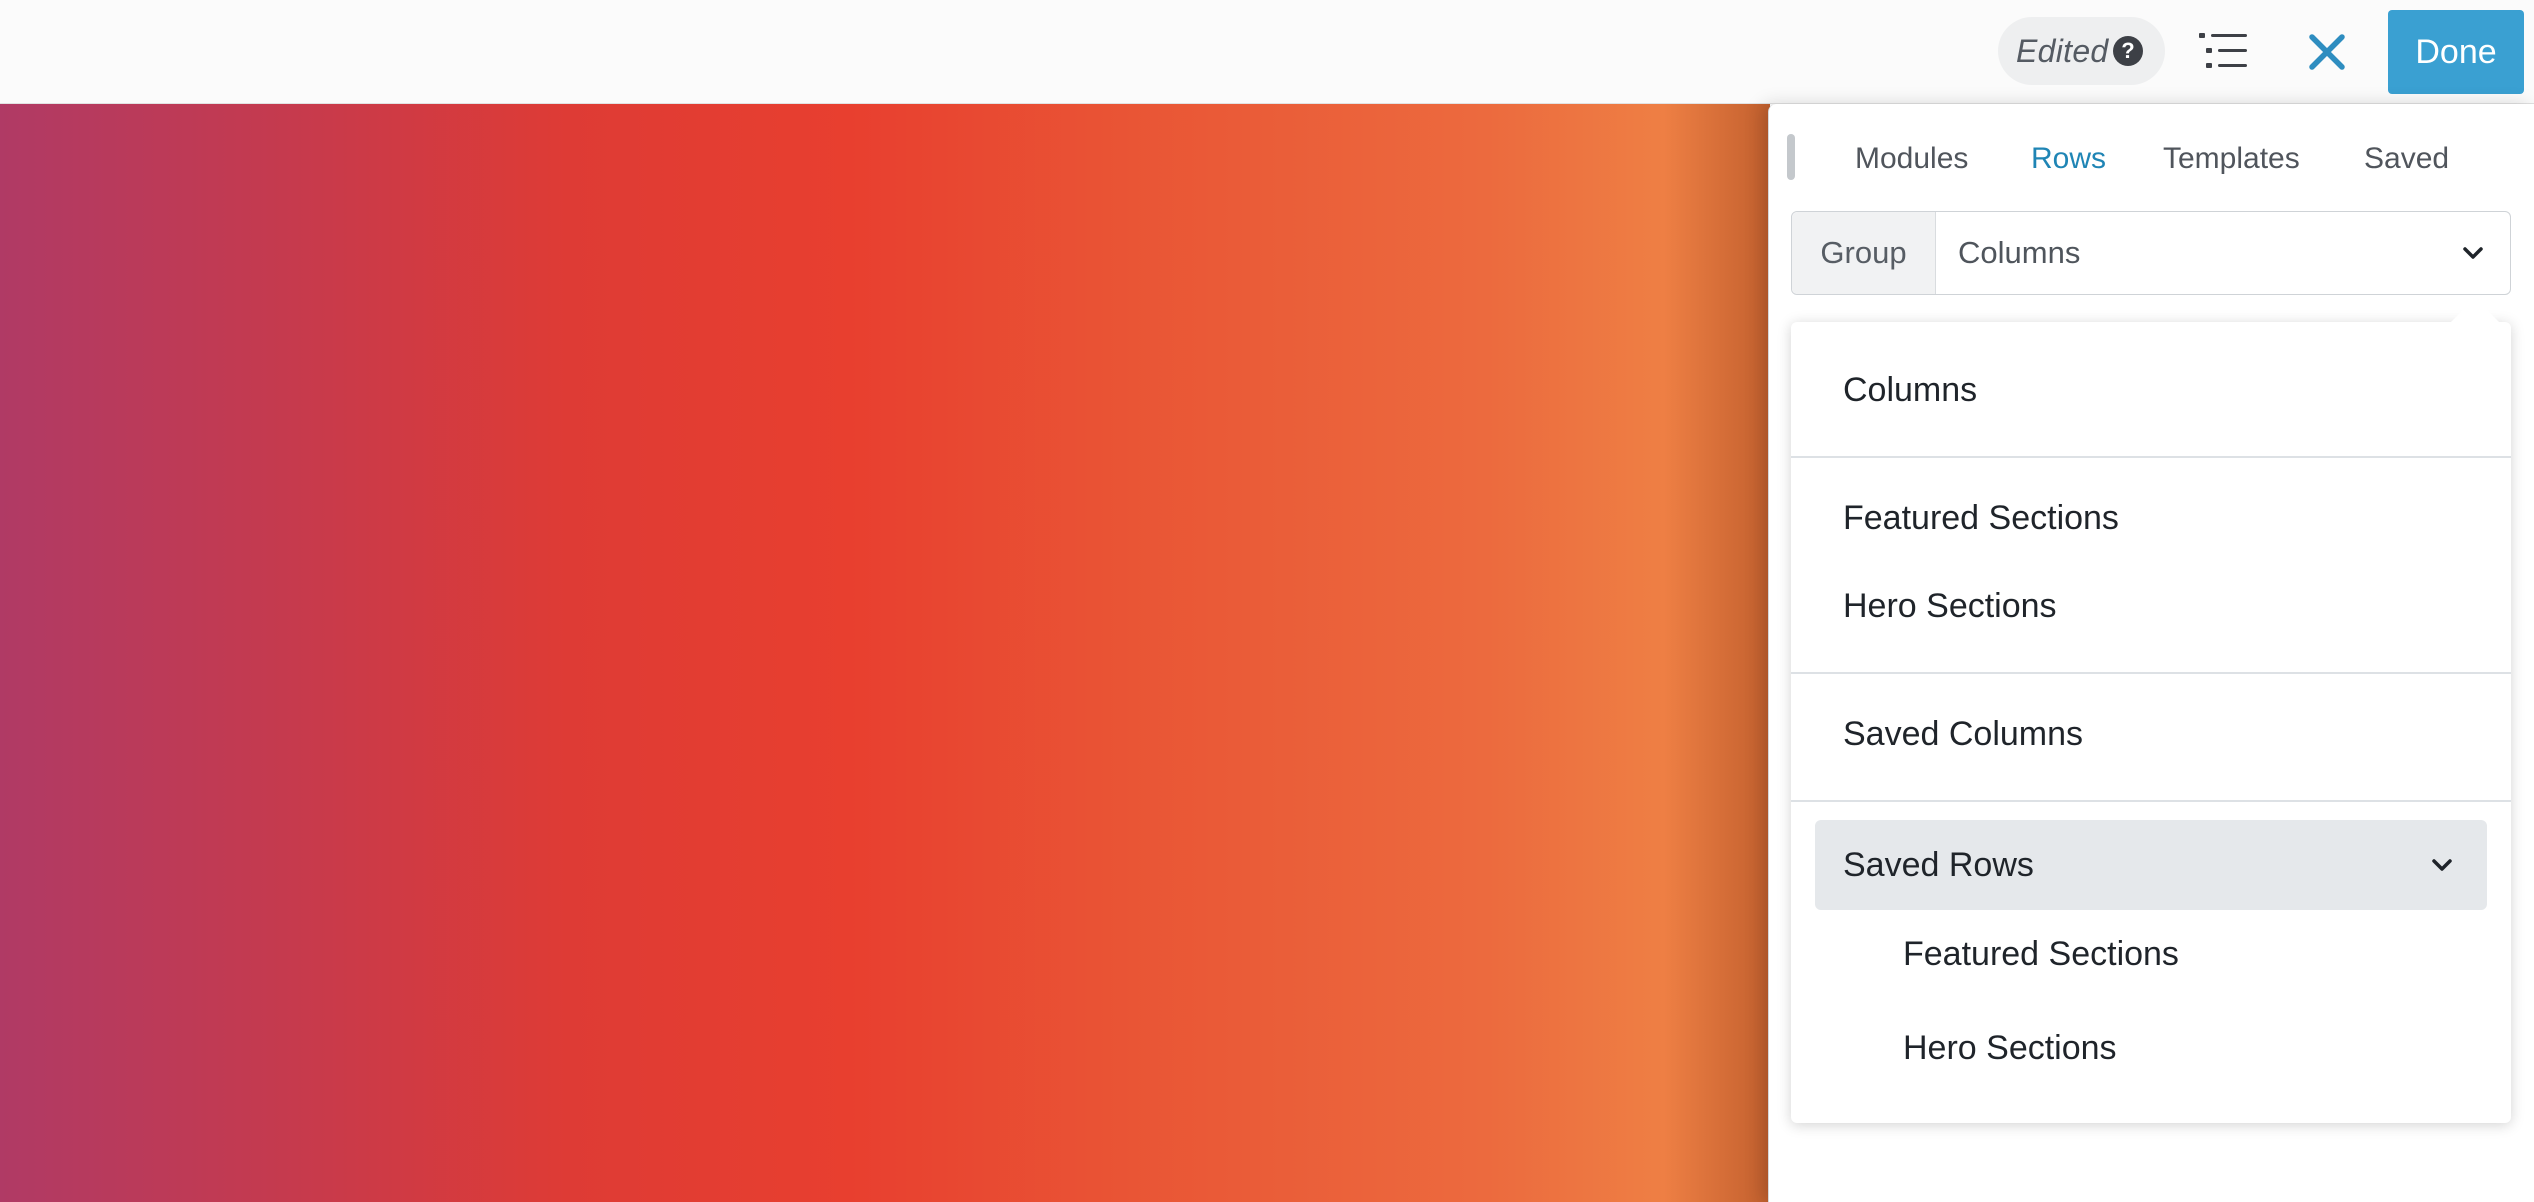  I want to click on tab-saved: Saved, so click(2406, 159).